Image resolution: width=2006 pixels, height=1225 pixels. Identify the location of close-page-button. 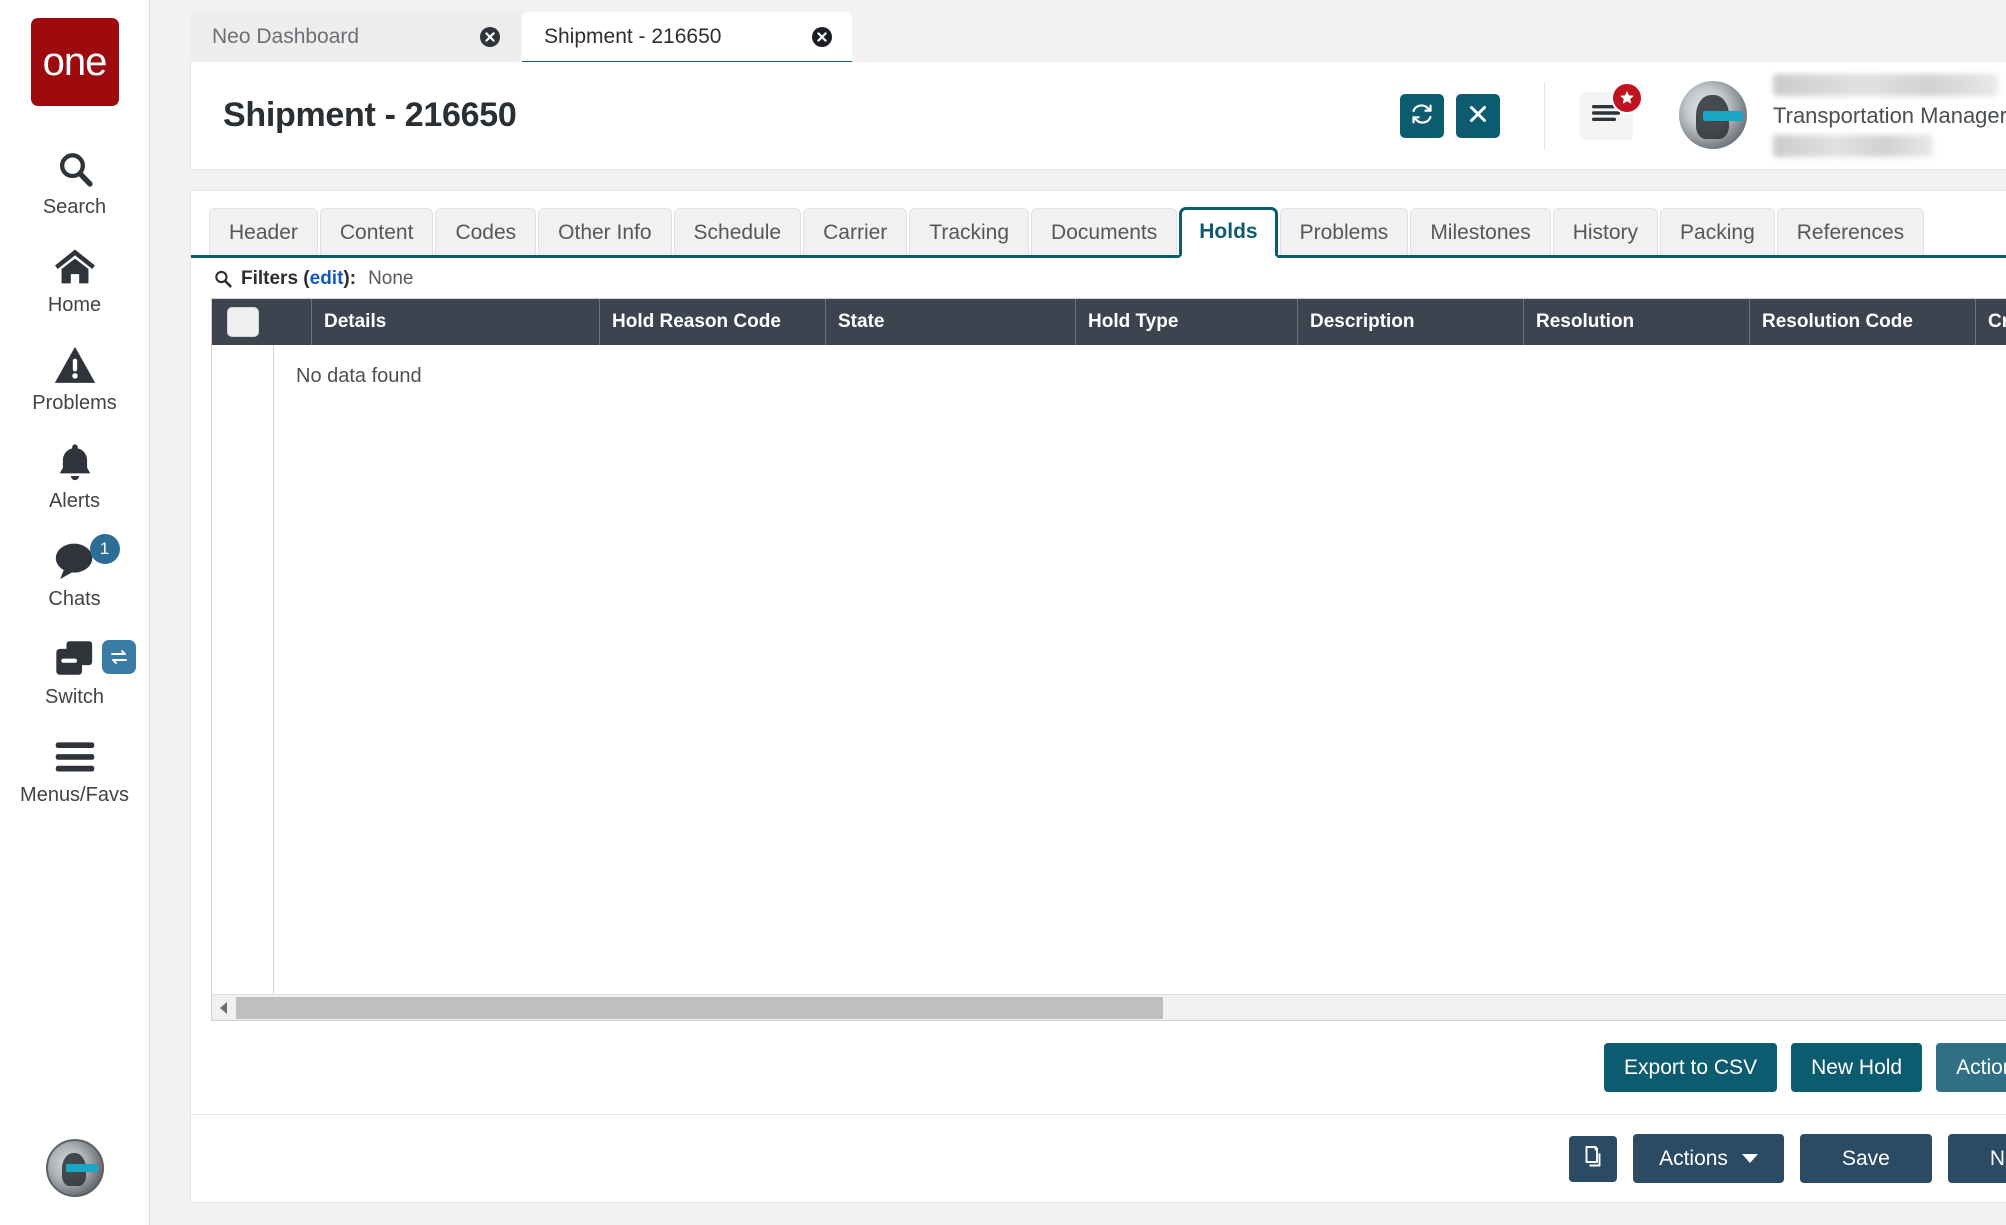
(1478, 115).